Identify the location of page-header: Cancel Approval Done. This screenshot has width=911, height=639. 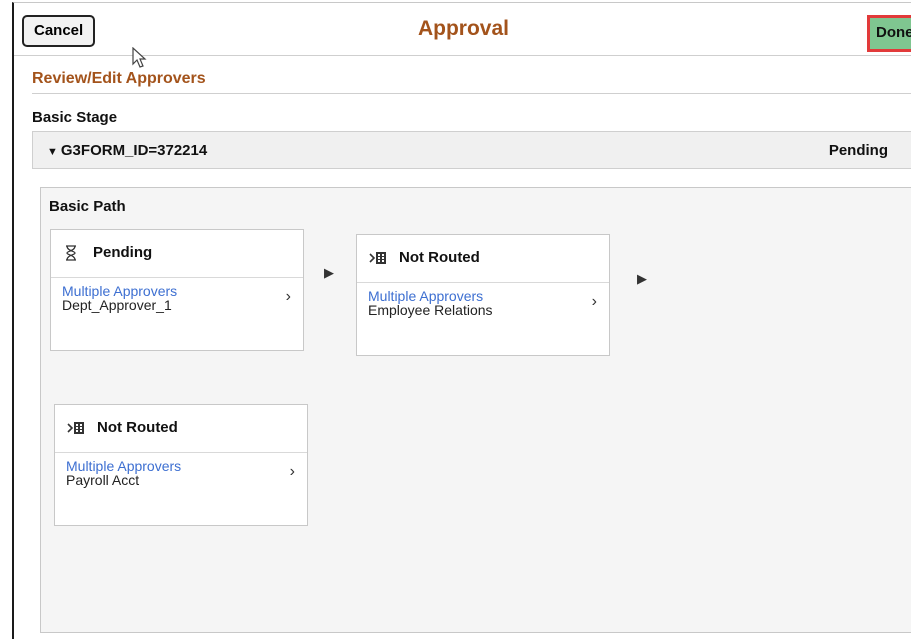
(462, 29).